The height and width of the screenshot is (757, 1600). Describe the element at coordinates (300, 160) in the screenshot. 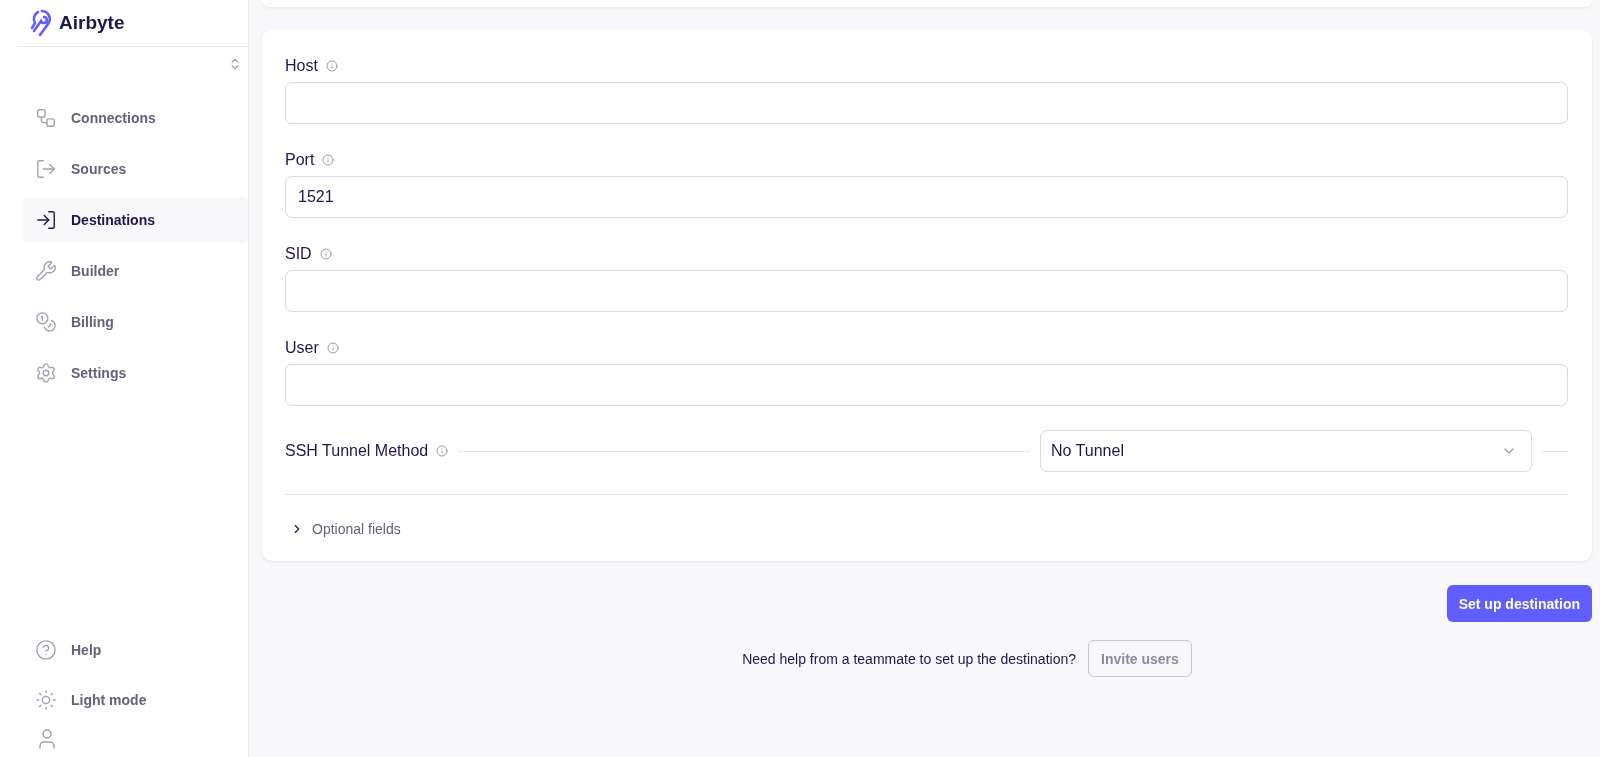

I see `field-label: Port` at that location.